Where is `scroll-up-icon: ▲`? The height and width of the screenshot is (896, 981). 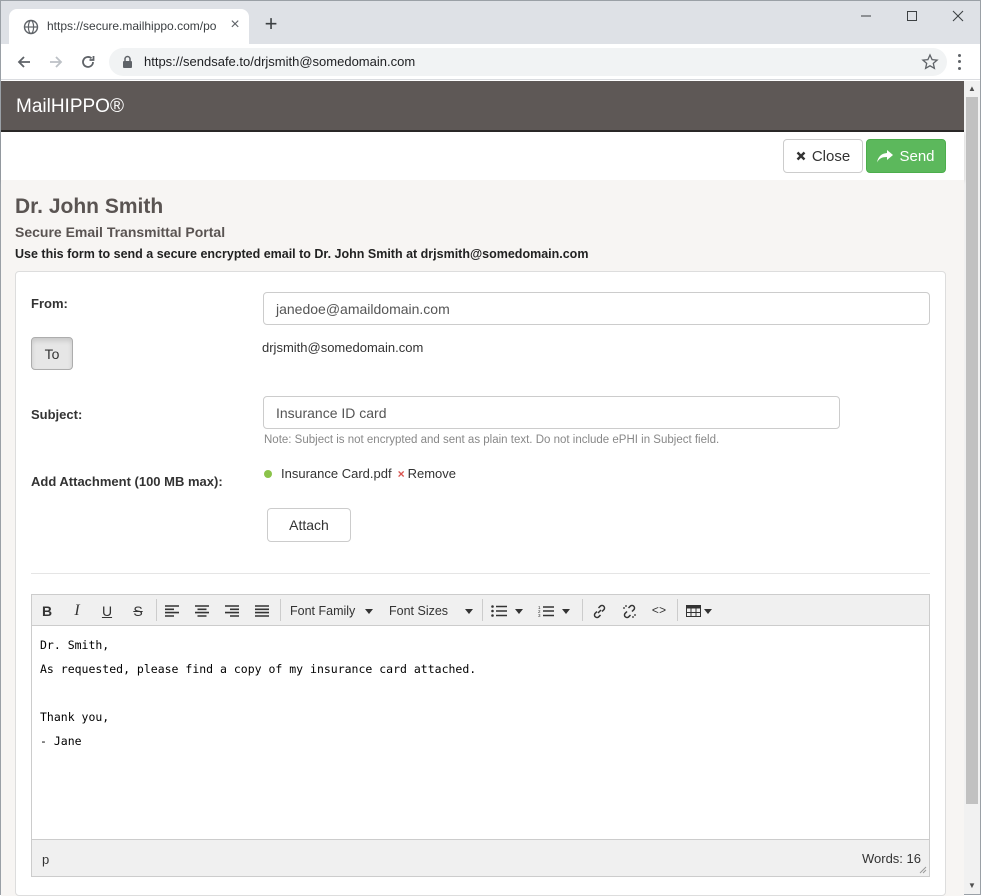
scroll-up-icon: ▲ is located at coordinates (972, 89).